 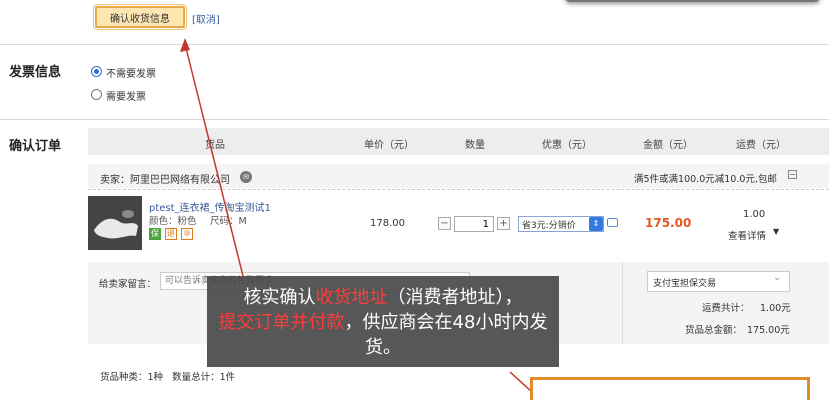 I want to click on caption-text-3: （消费者地址），, so click(x=455, y=297).